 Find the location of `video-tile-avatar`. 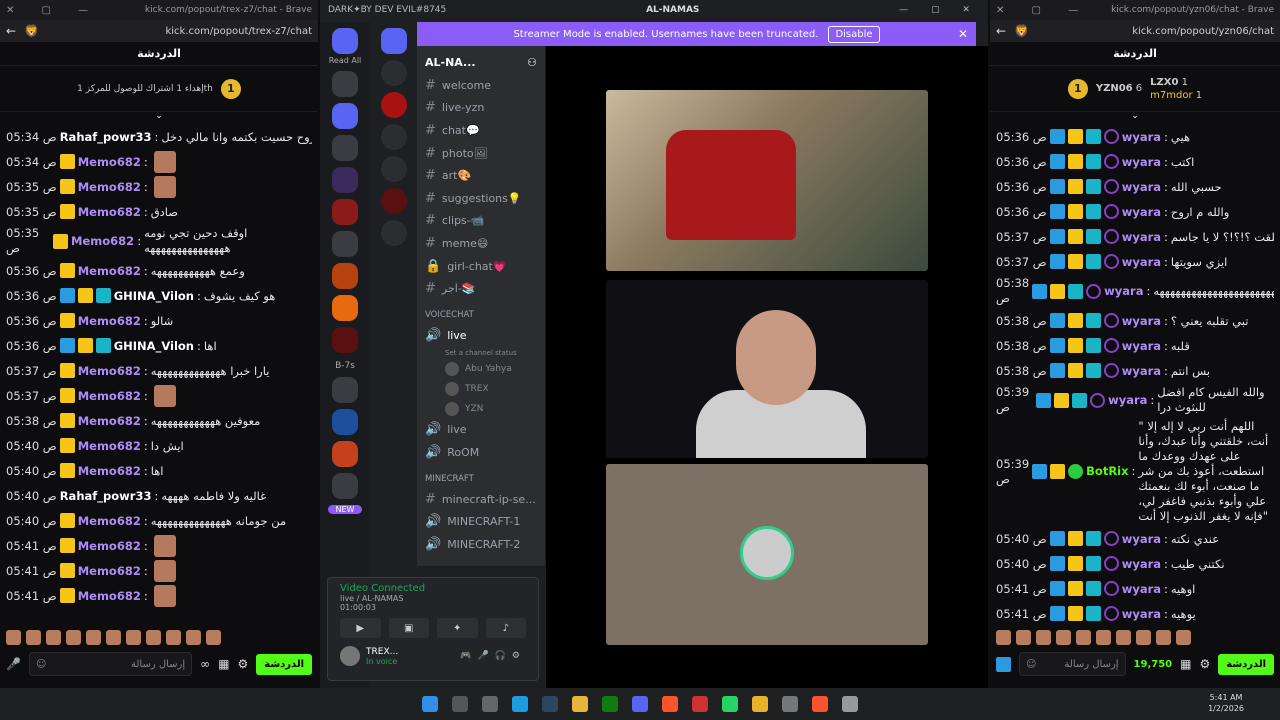

video-tile-avatar is located at coordinates (767, 554).